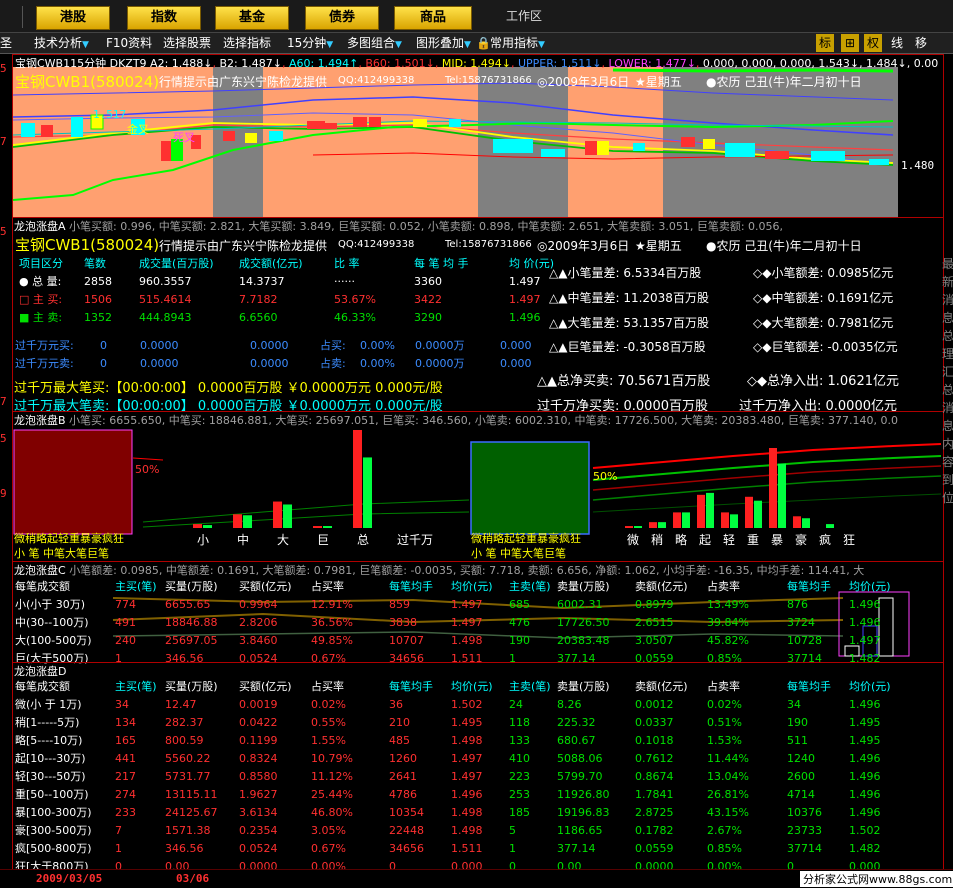 This screenshot has width=953, height=888. What do you see at coordinates (483, 43) in the screenshot?
I see `lock-icon: 🔒` at bounding box center [483, 43].